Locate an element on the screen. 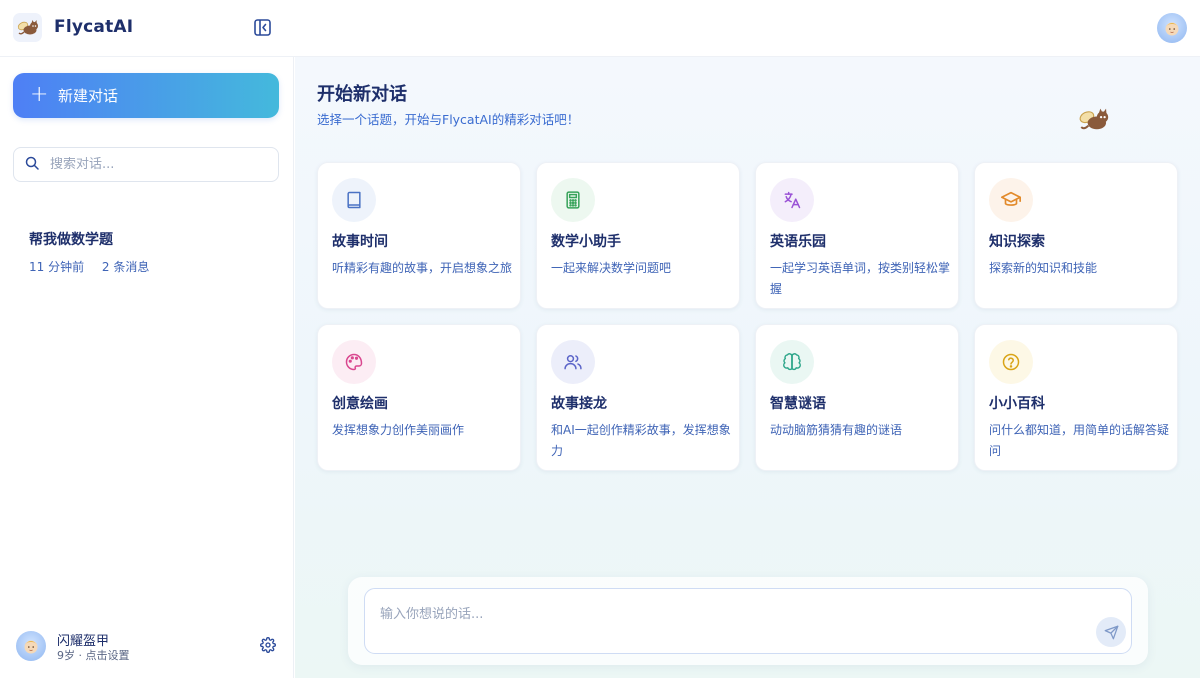 The height and width of the screenshot is (678, 1200). book-icon is located at coordinates (354, 200).